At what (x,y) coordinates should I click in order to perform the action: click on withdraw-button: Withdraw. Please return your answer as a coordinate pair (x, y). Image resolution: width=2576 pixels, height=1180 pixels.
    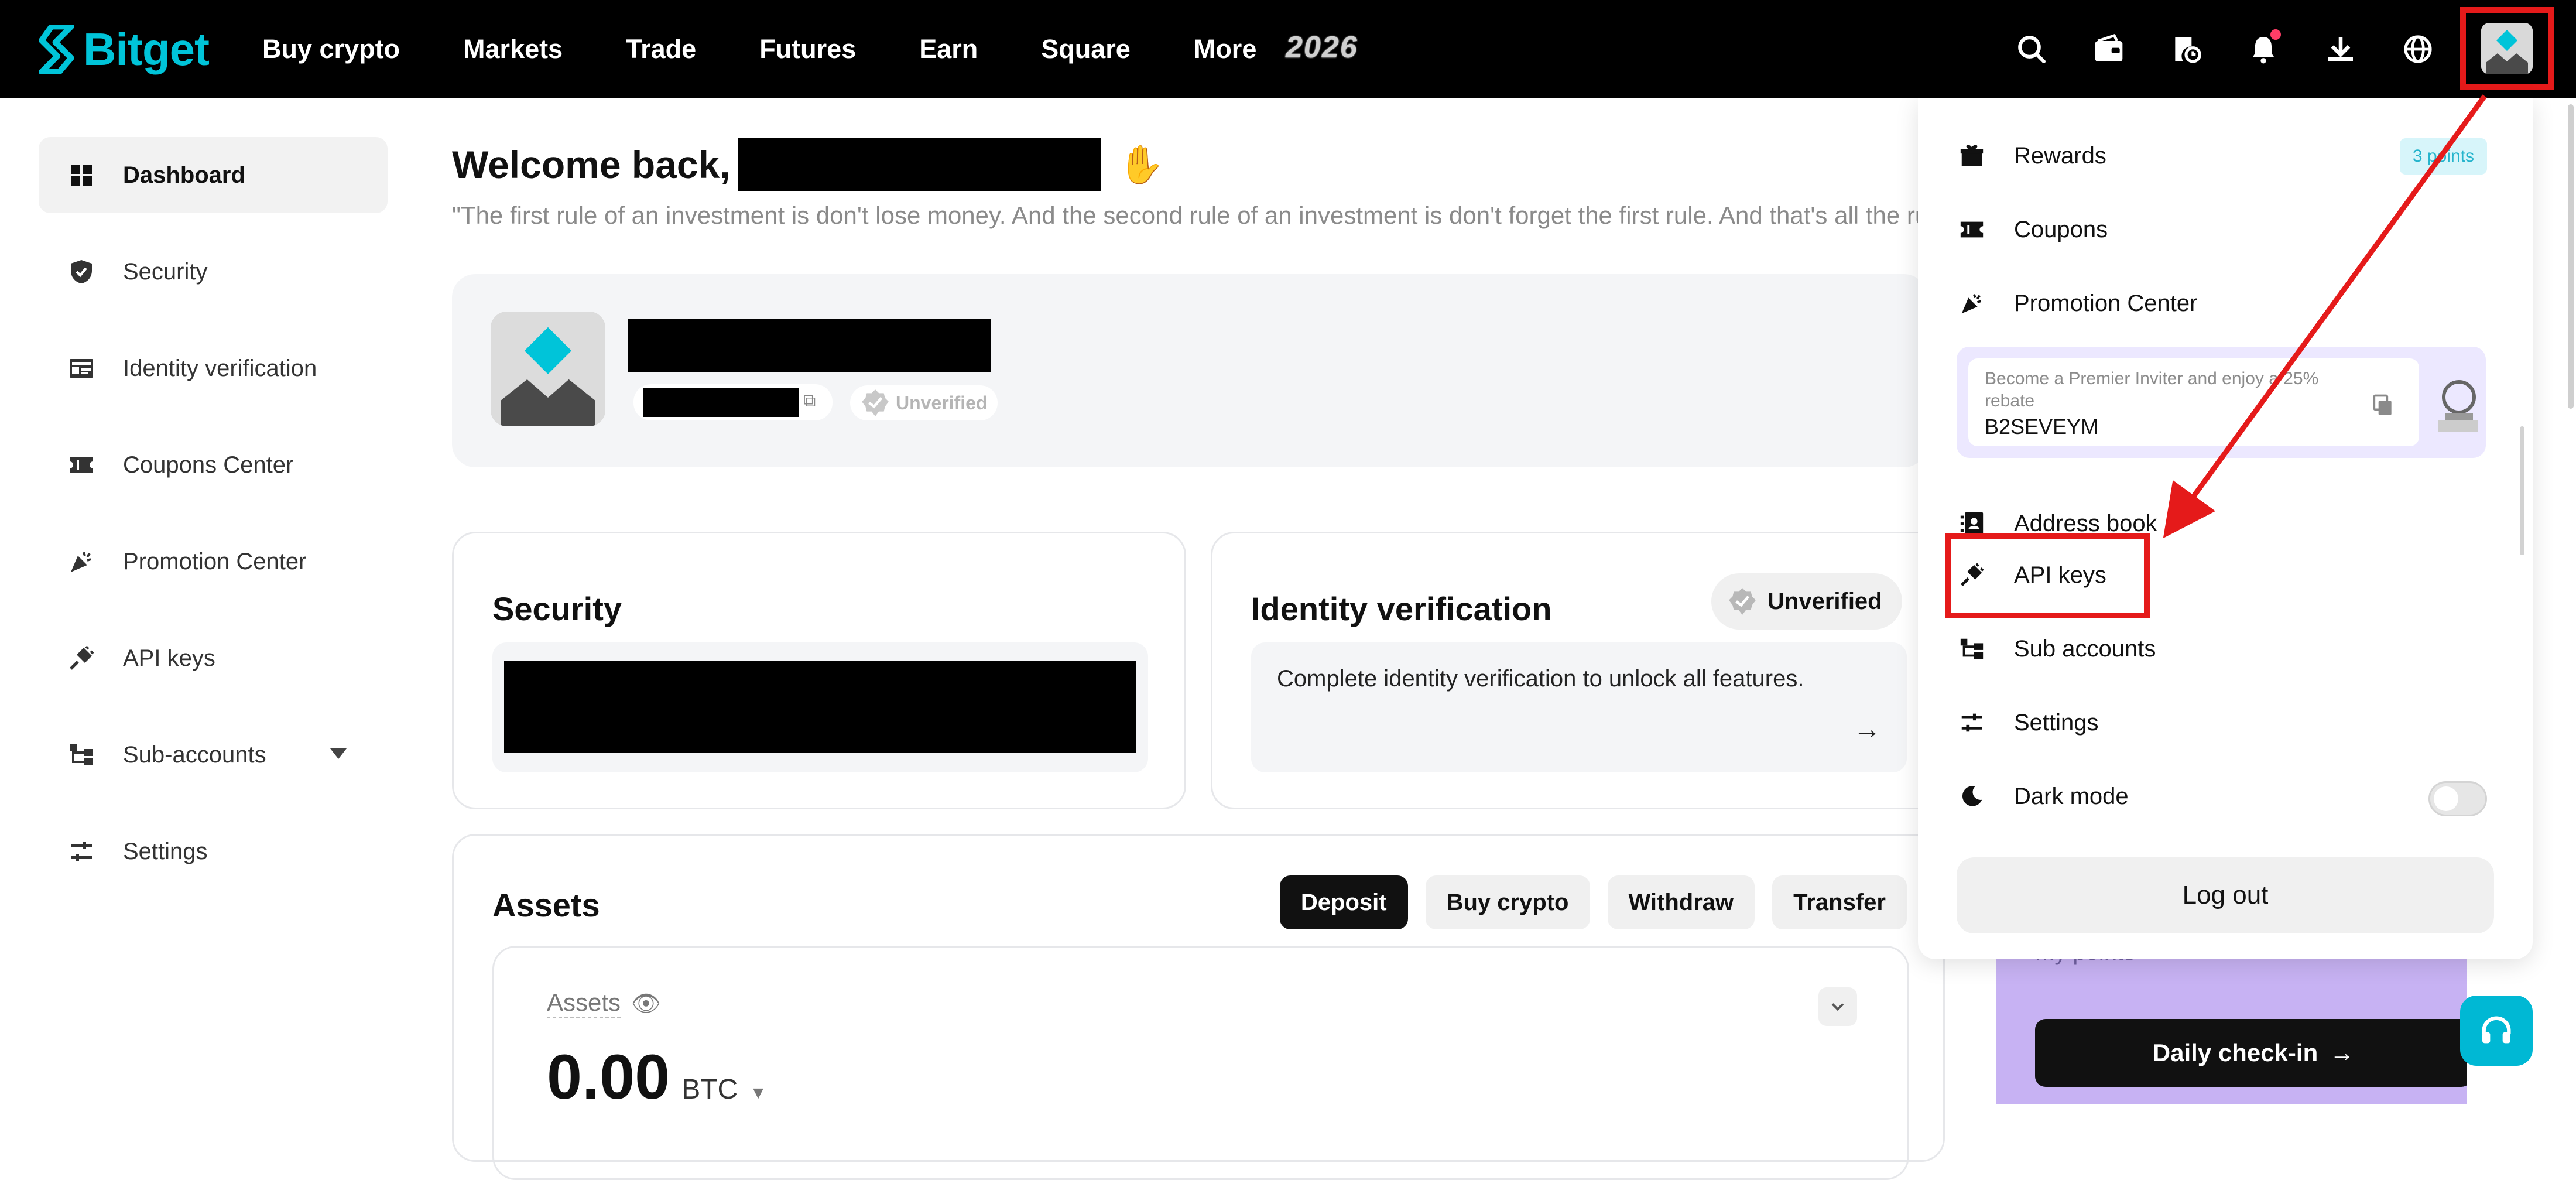
    Looking at the image, I should click on (1681, 902).